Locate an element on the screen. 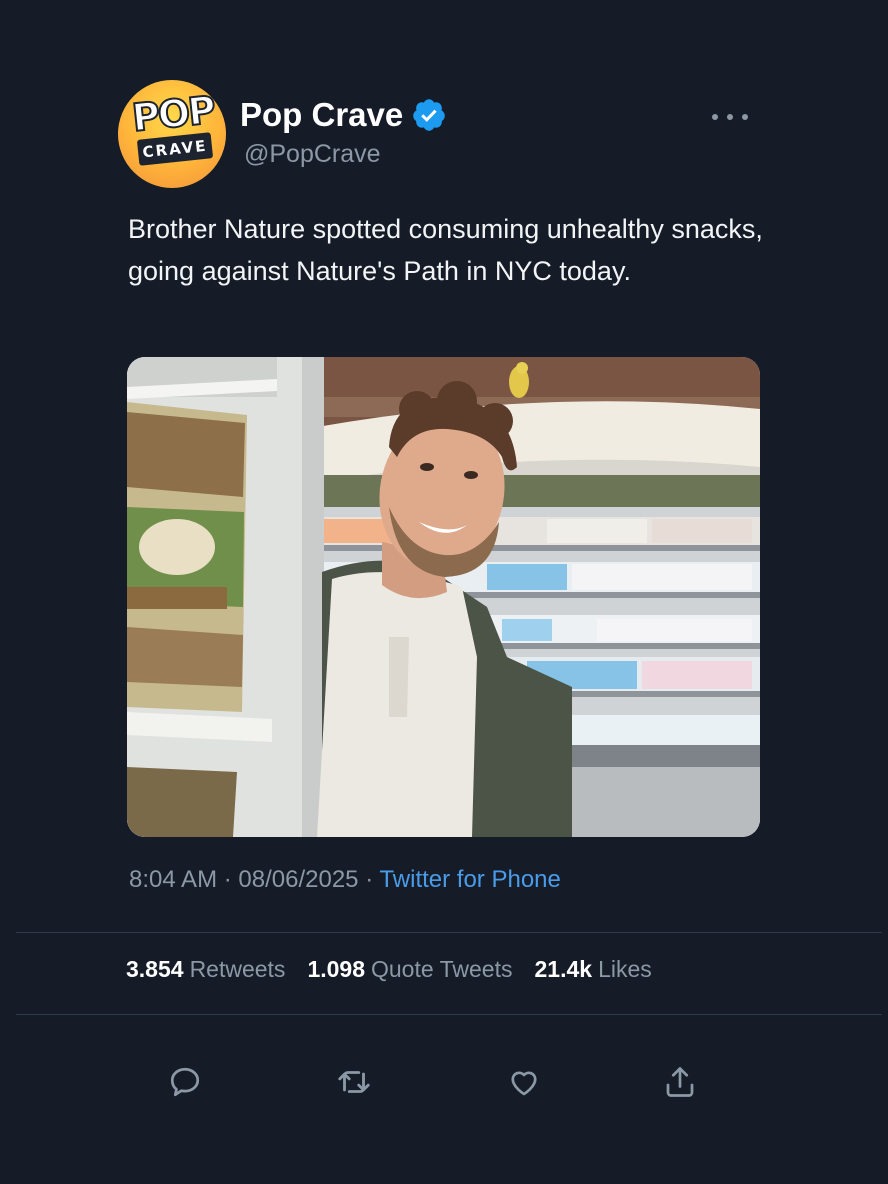 The image size is (888, 1184). avatar: POP CRAVE is located at coordinates (172, 134).